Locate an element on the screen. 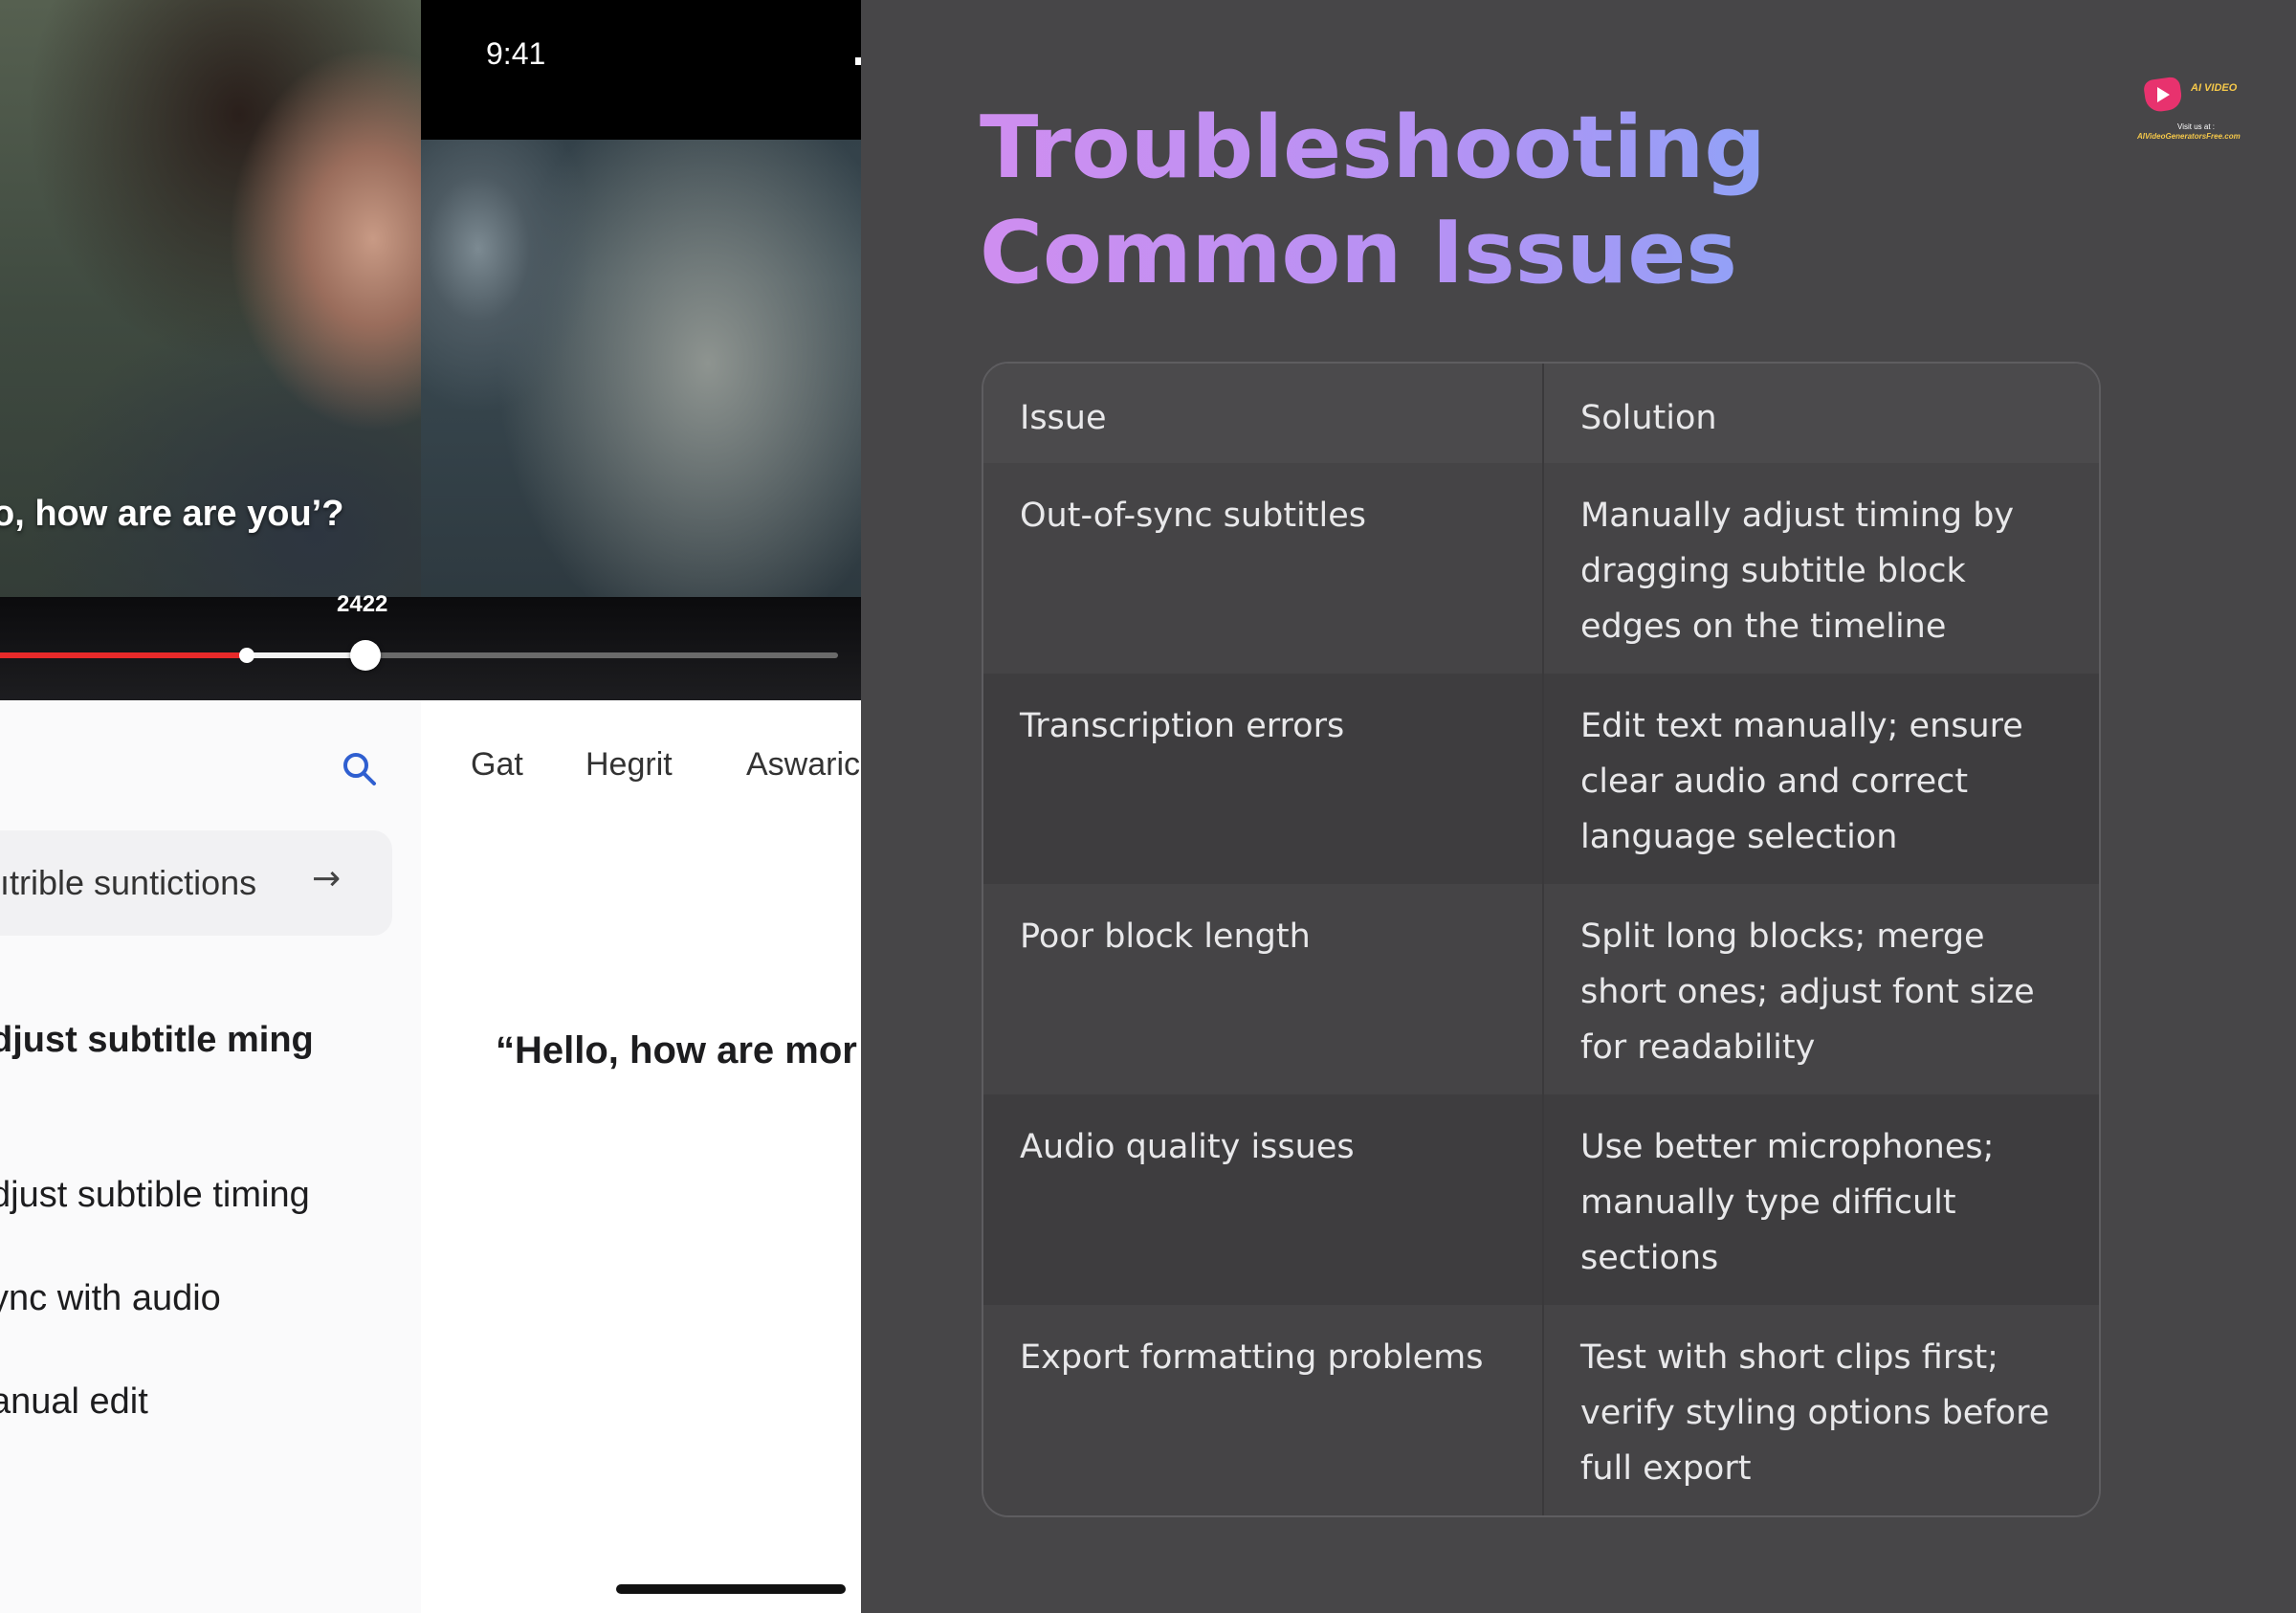 The image size is (2296, 1613). tab-hegrit: Hegrit is located at coordinates (629, 765).